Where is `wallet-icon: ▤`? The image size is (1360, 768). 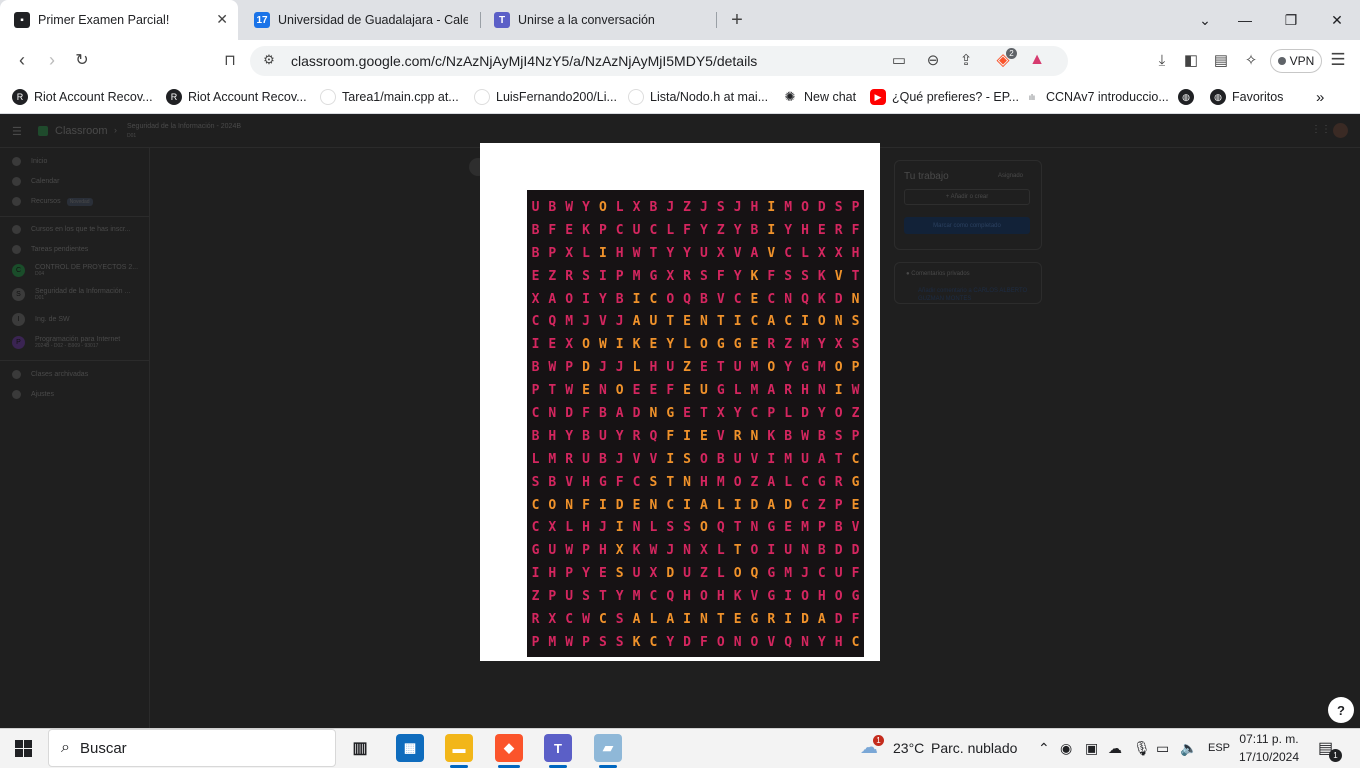
wallet-icon: ▤ is located at coordinates (1221, 60).